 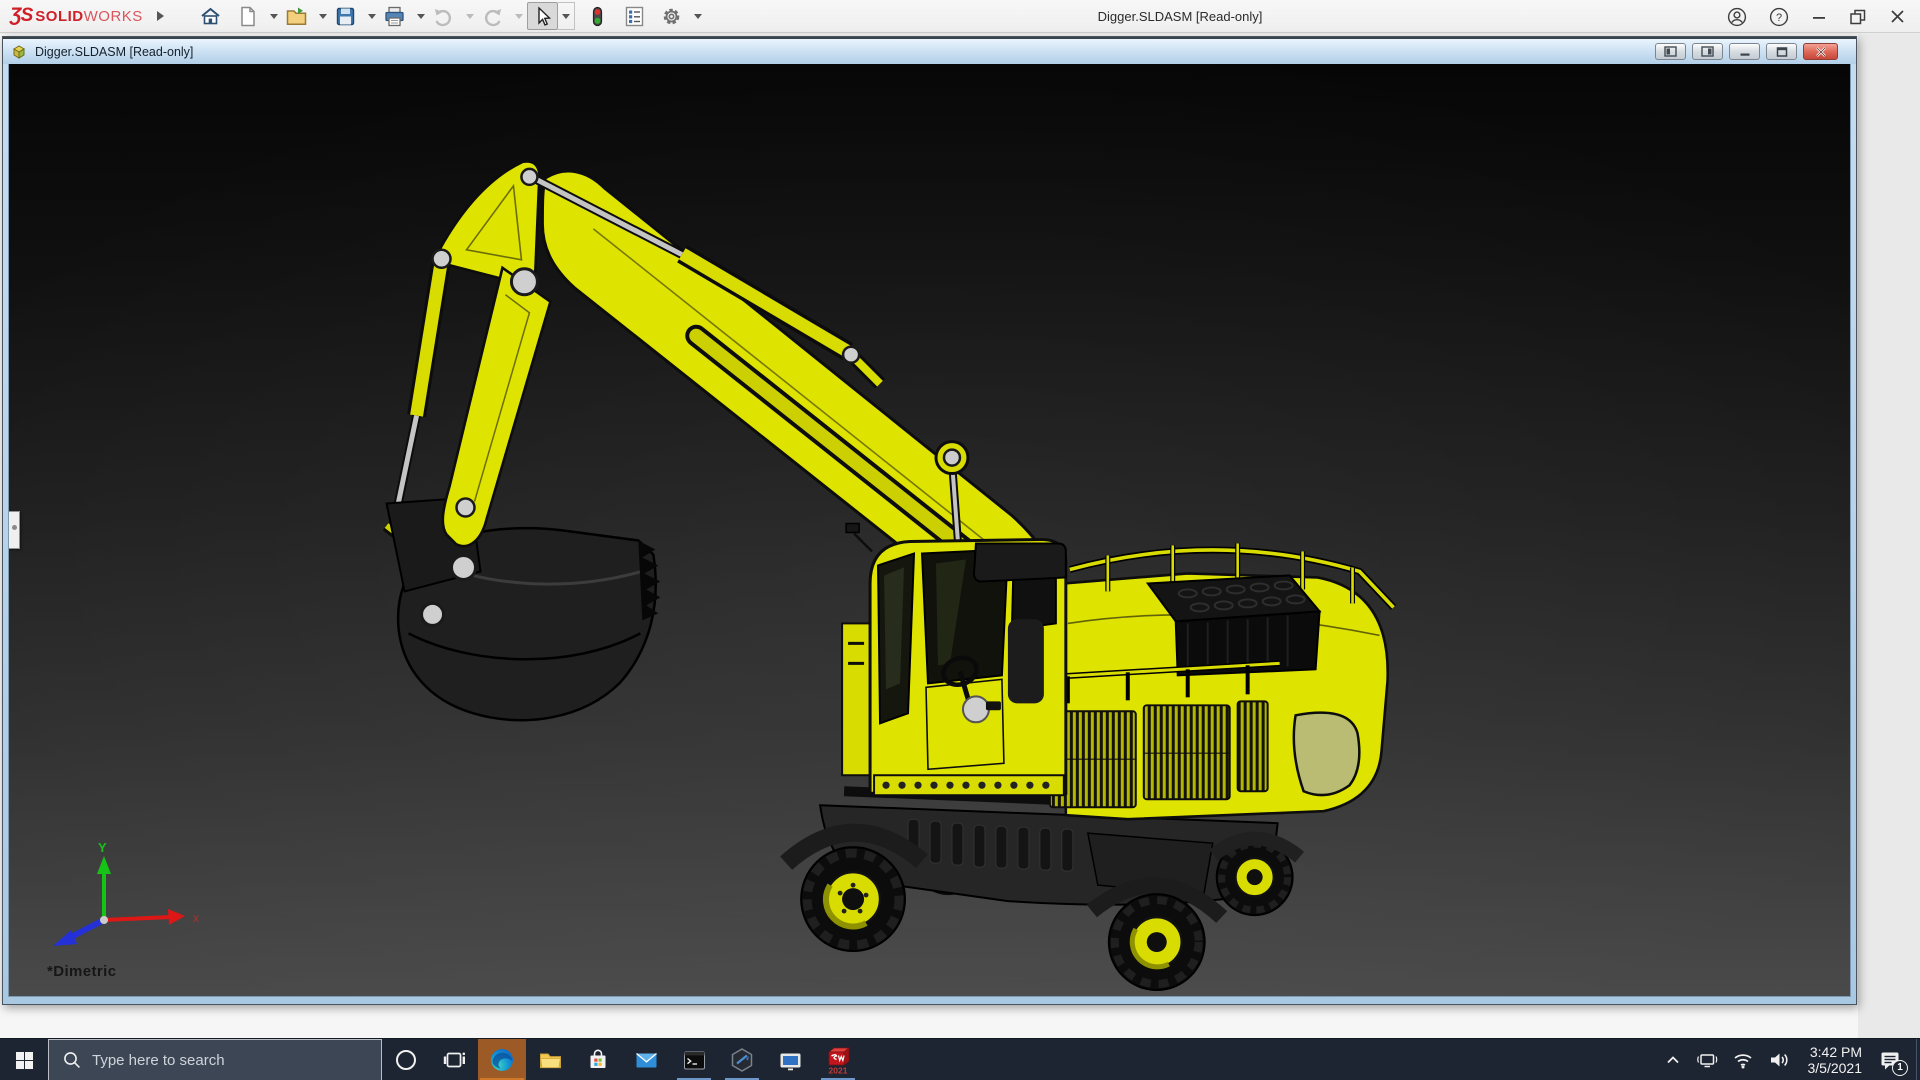 I want to click on restore-button, so click(x=1858, y=17).